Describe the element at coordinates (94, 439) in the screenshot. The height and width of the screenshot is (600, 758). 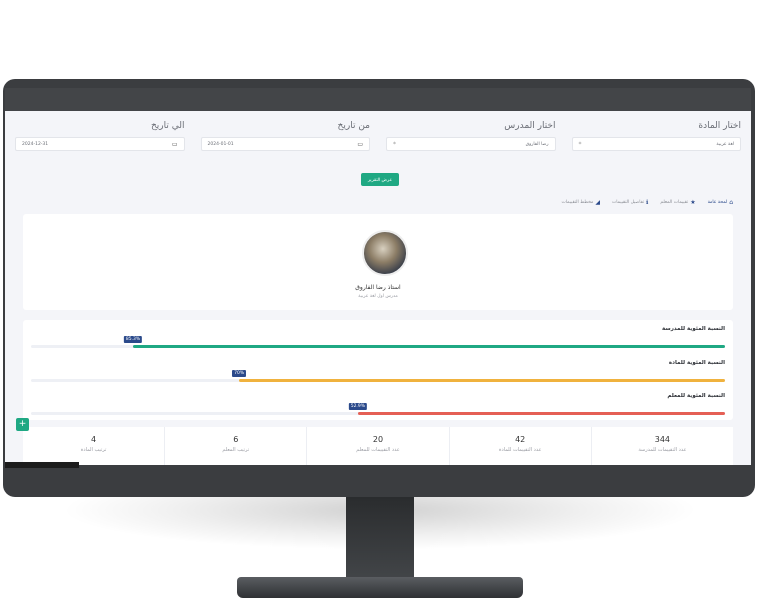
I see `stat-value: 4` at that location.